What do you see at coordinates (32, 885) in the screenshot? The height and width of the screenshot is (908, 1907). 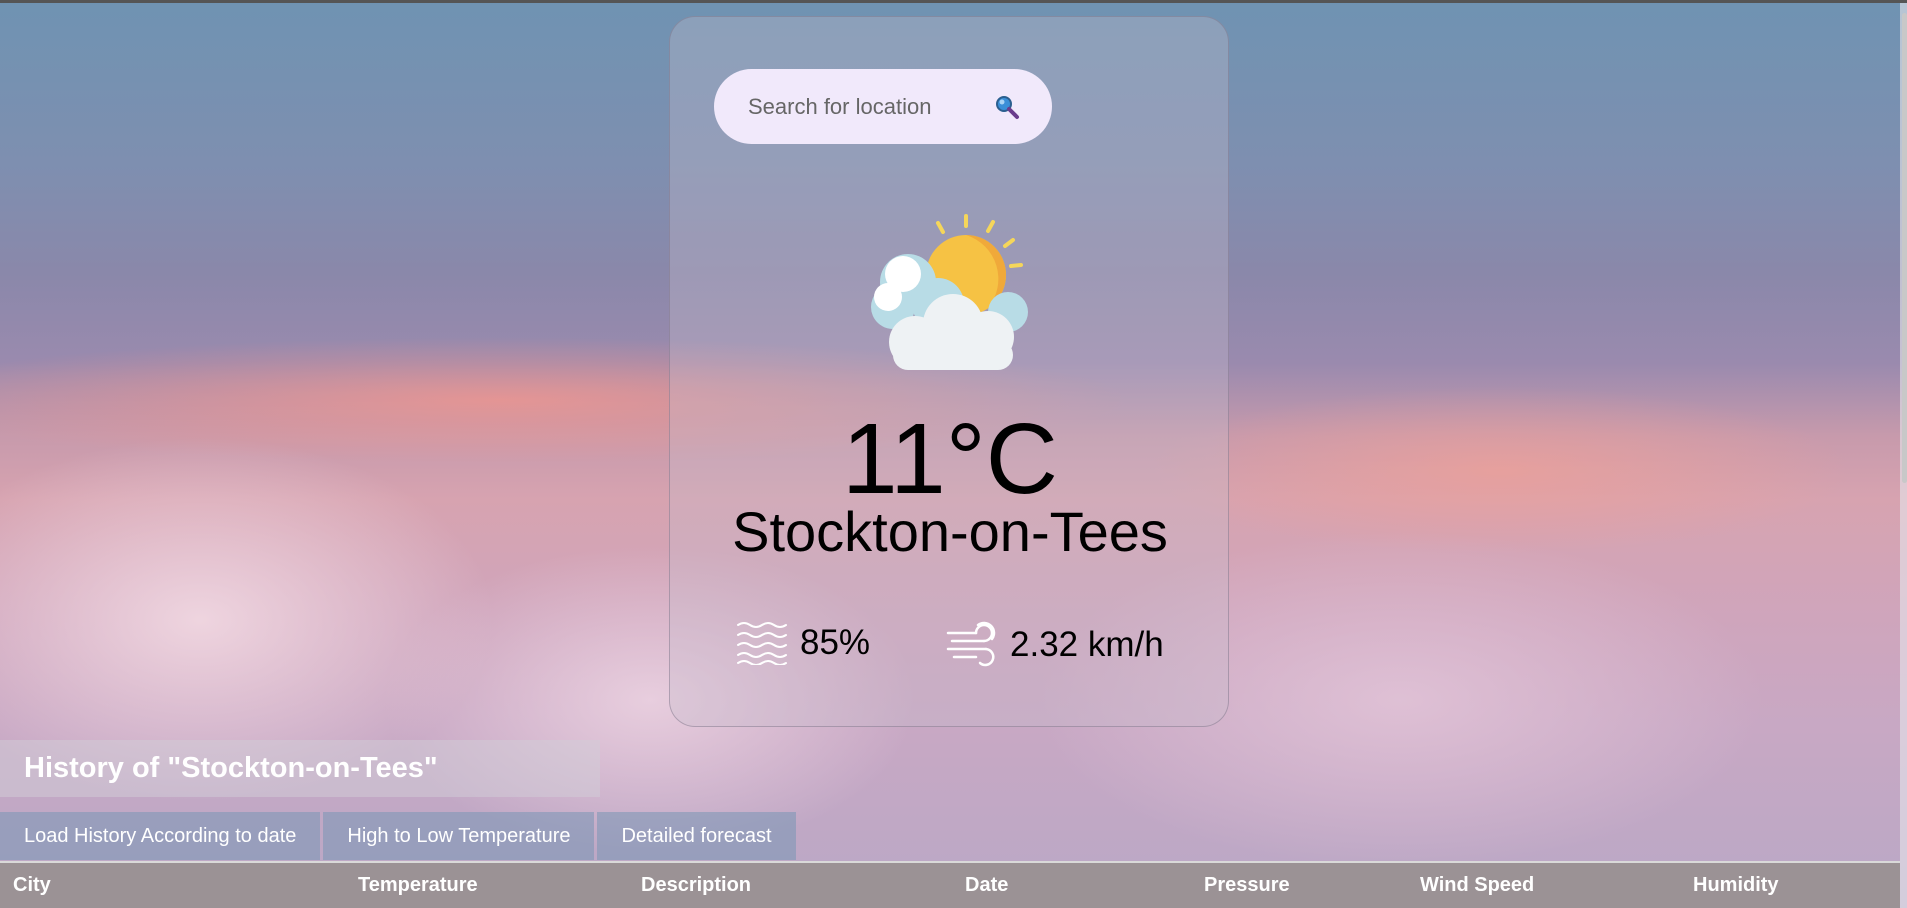 I see `column-header-city: City` at bounding box center [32, 885].